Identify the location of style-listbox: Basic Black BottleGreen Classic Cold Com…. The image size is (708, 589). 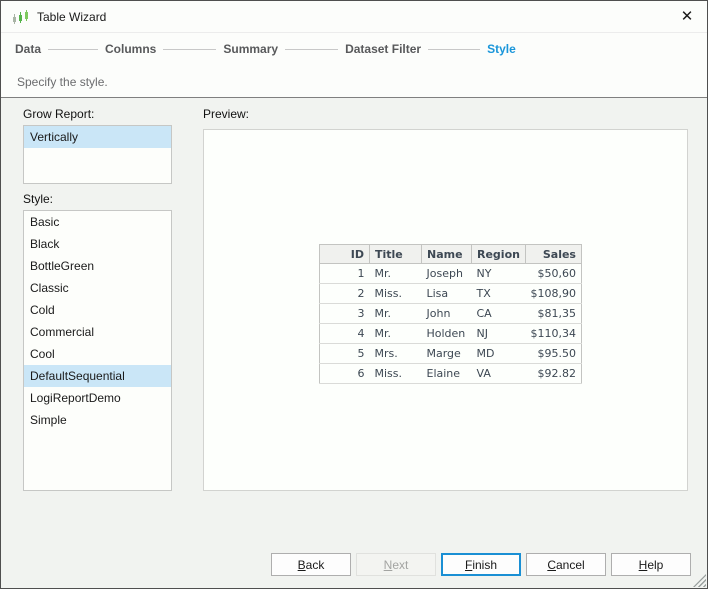
(97, 350).